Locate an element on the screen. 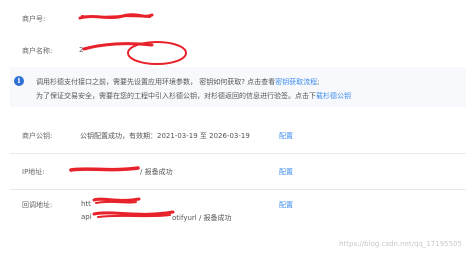 The height and width of the screenshot is (255, 474). ip-address-config-link: 配置 is located at coordinates (286, 172).